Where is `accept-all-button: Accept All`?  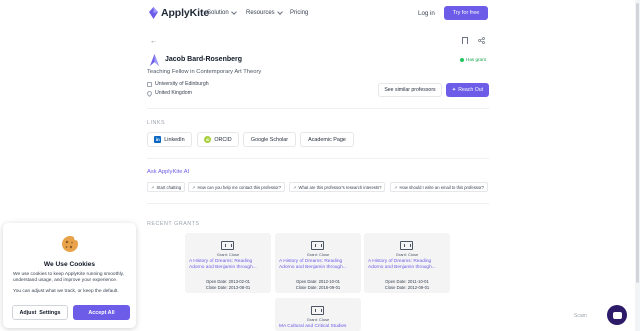 accept-all-button: Accept All is located at coordinates (101, 312).